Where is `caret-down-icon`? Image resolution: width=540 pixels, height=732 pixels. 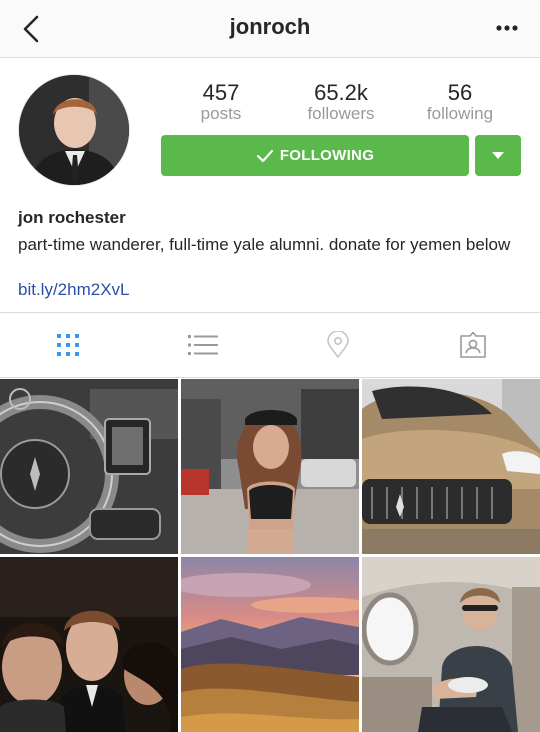
caret-down-icon is located at coordinates (498, 155).